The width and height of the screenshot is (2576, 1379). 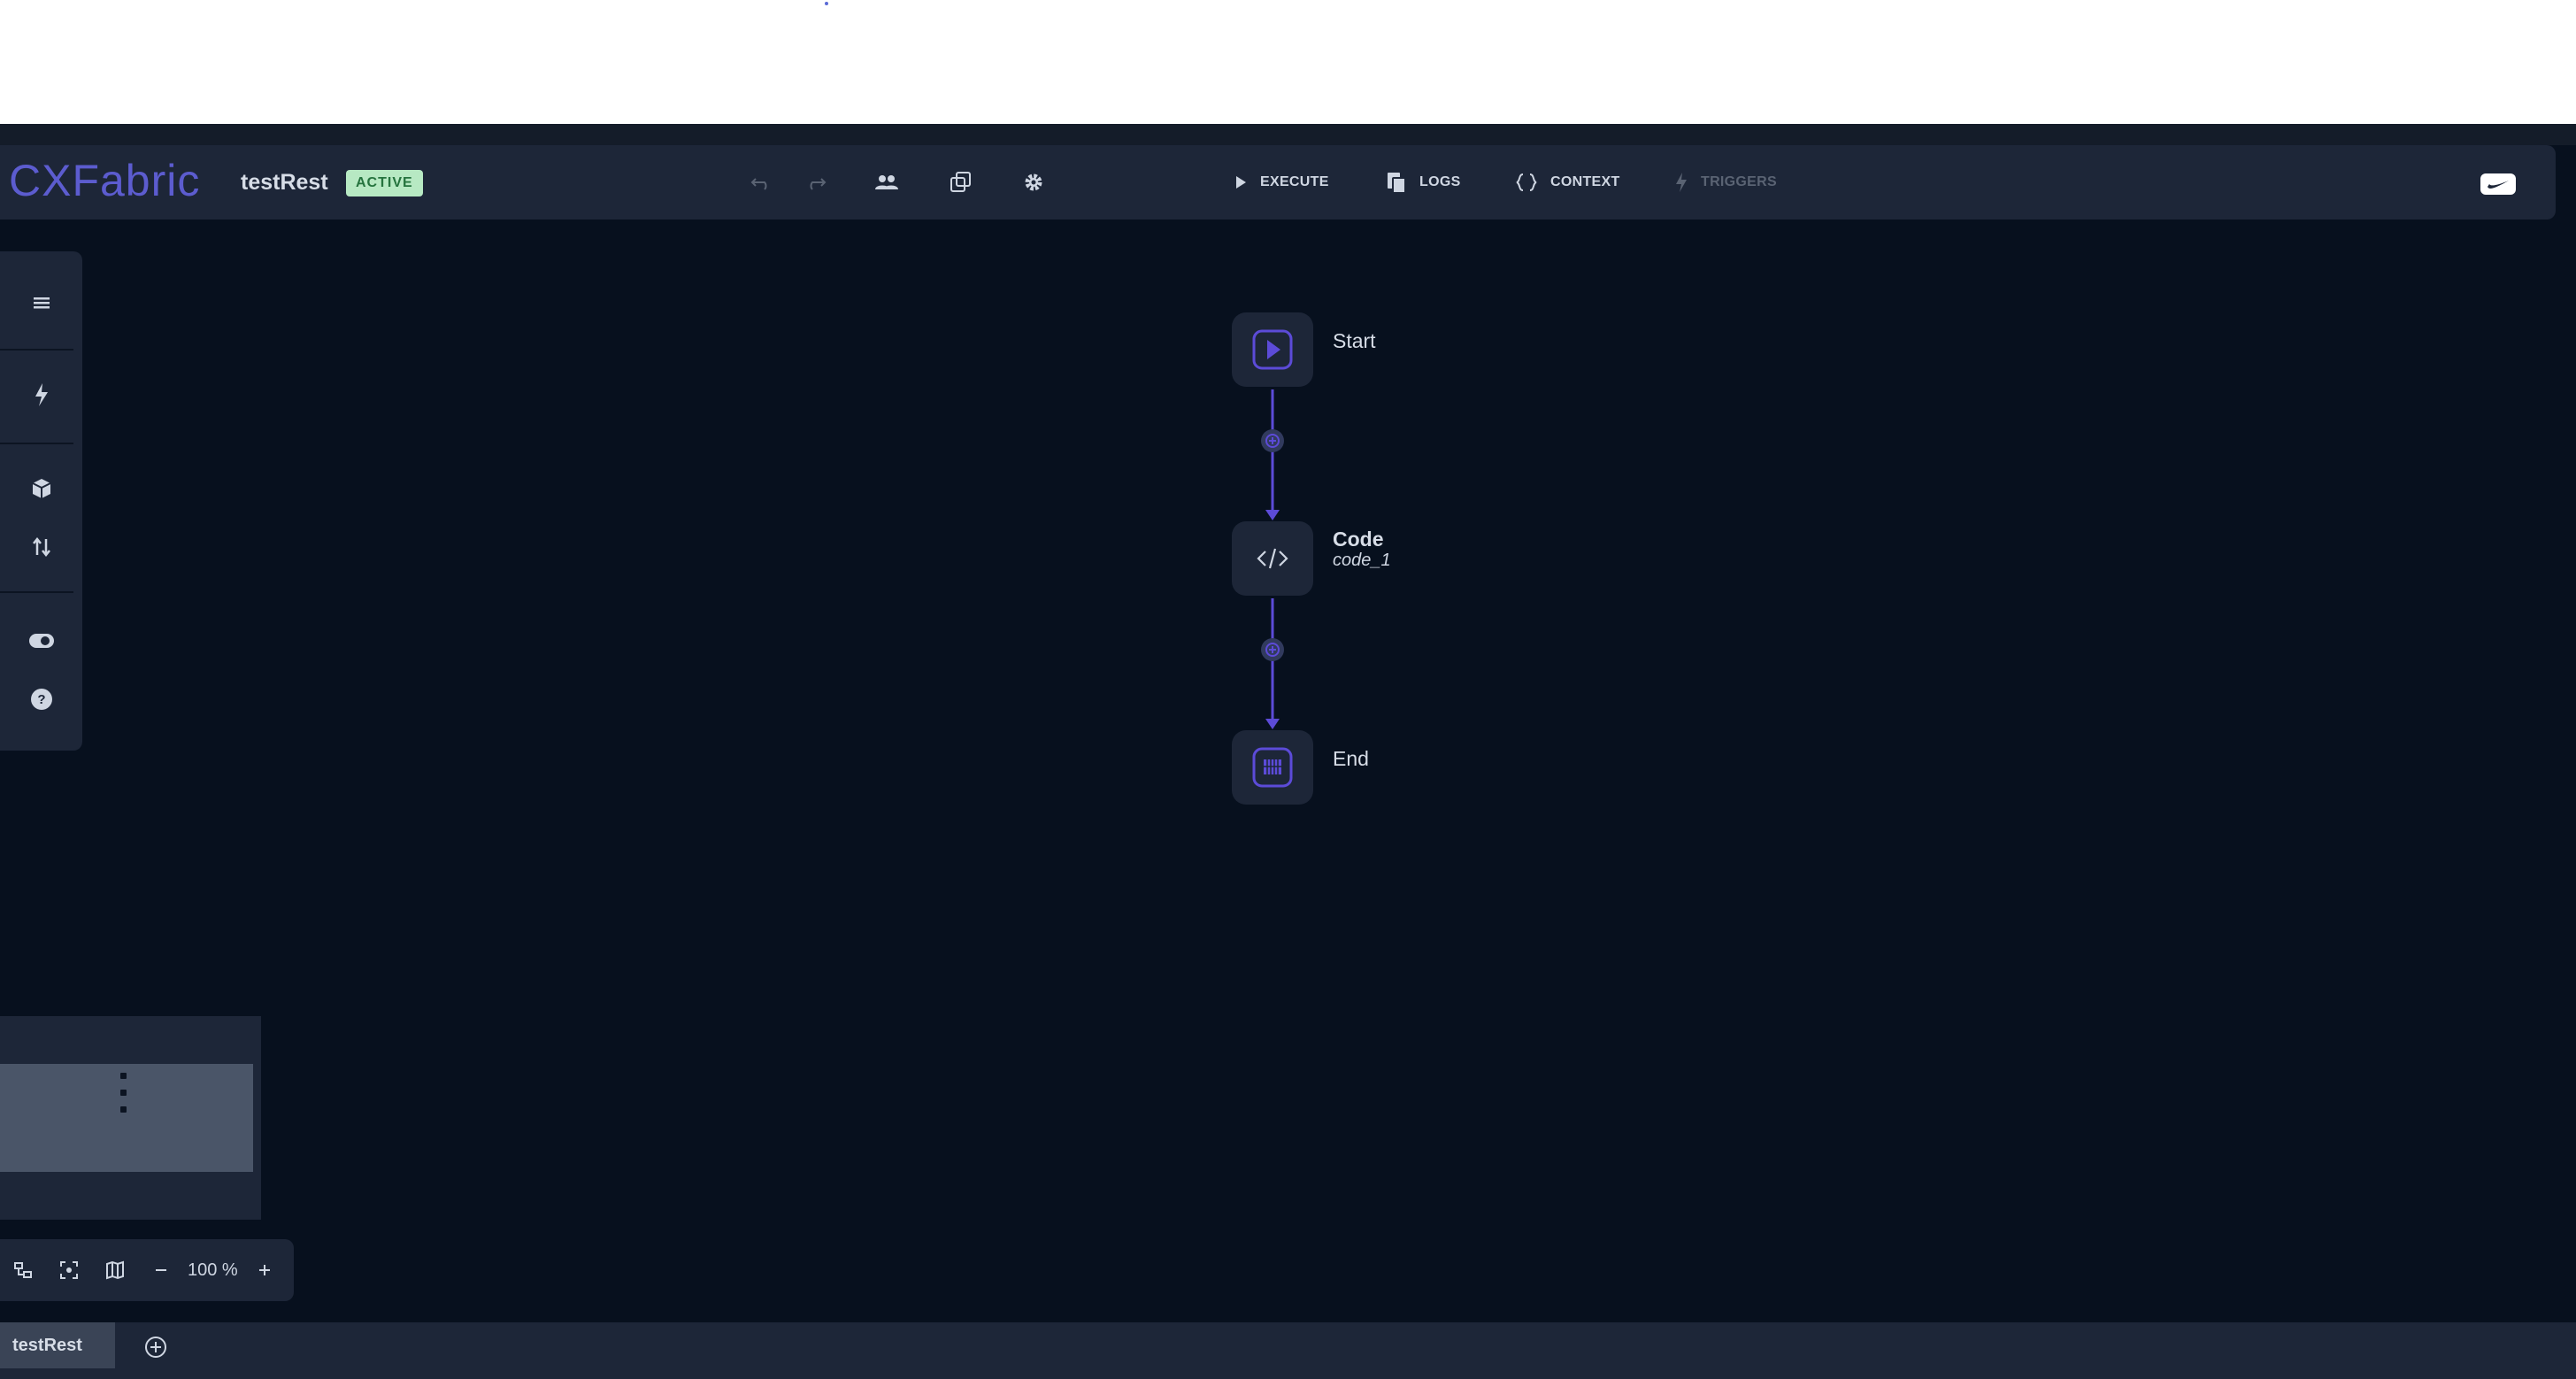 What do you see at coordinates (826, 4) in the screenshot?
I see `dot-mark` at bounding box center [826, 4].